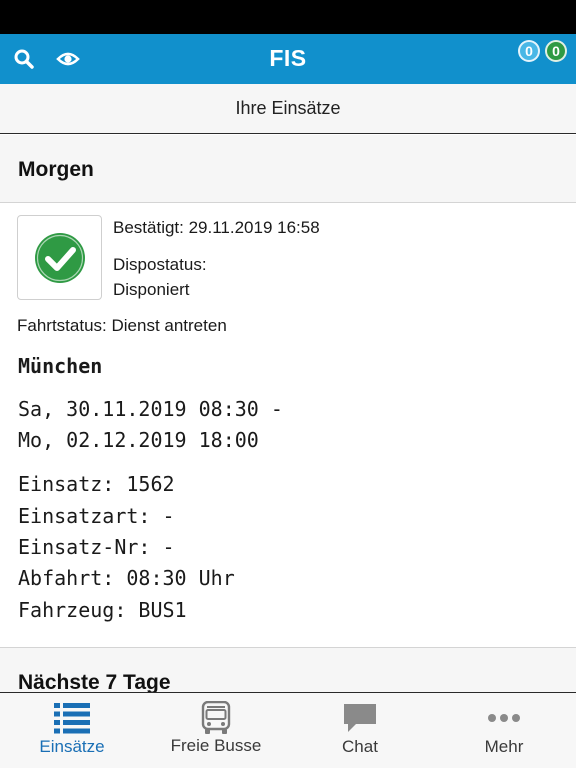 The width and height of the screenshot is (576, 768). I want to click on tab-einsaetze: Einsätze, so click(72, 730).